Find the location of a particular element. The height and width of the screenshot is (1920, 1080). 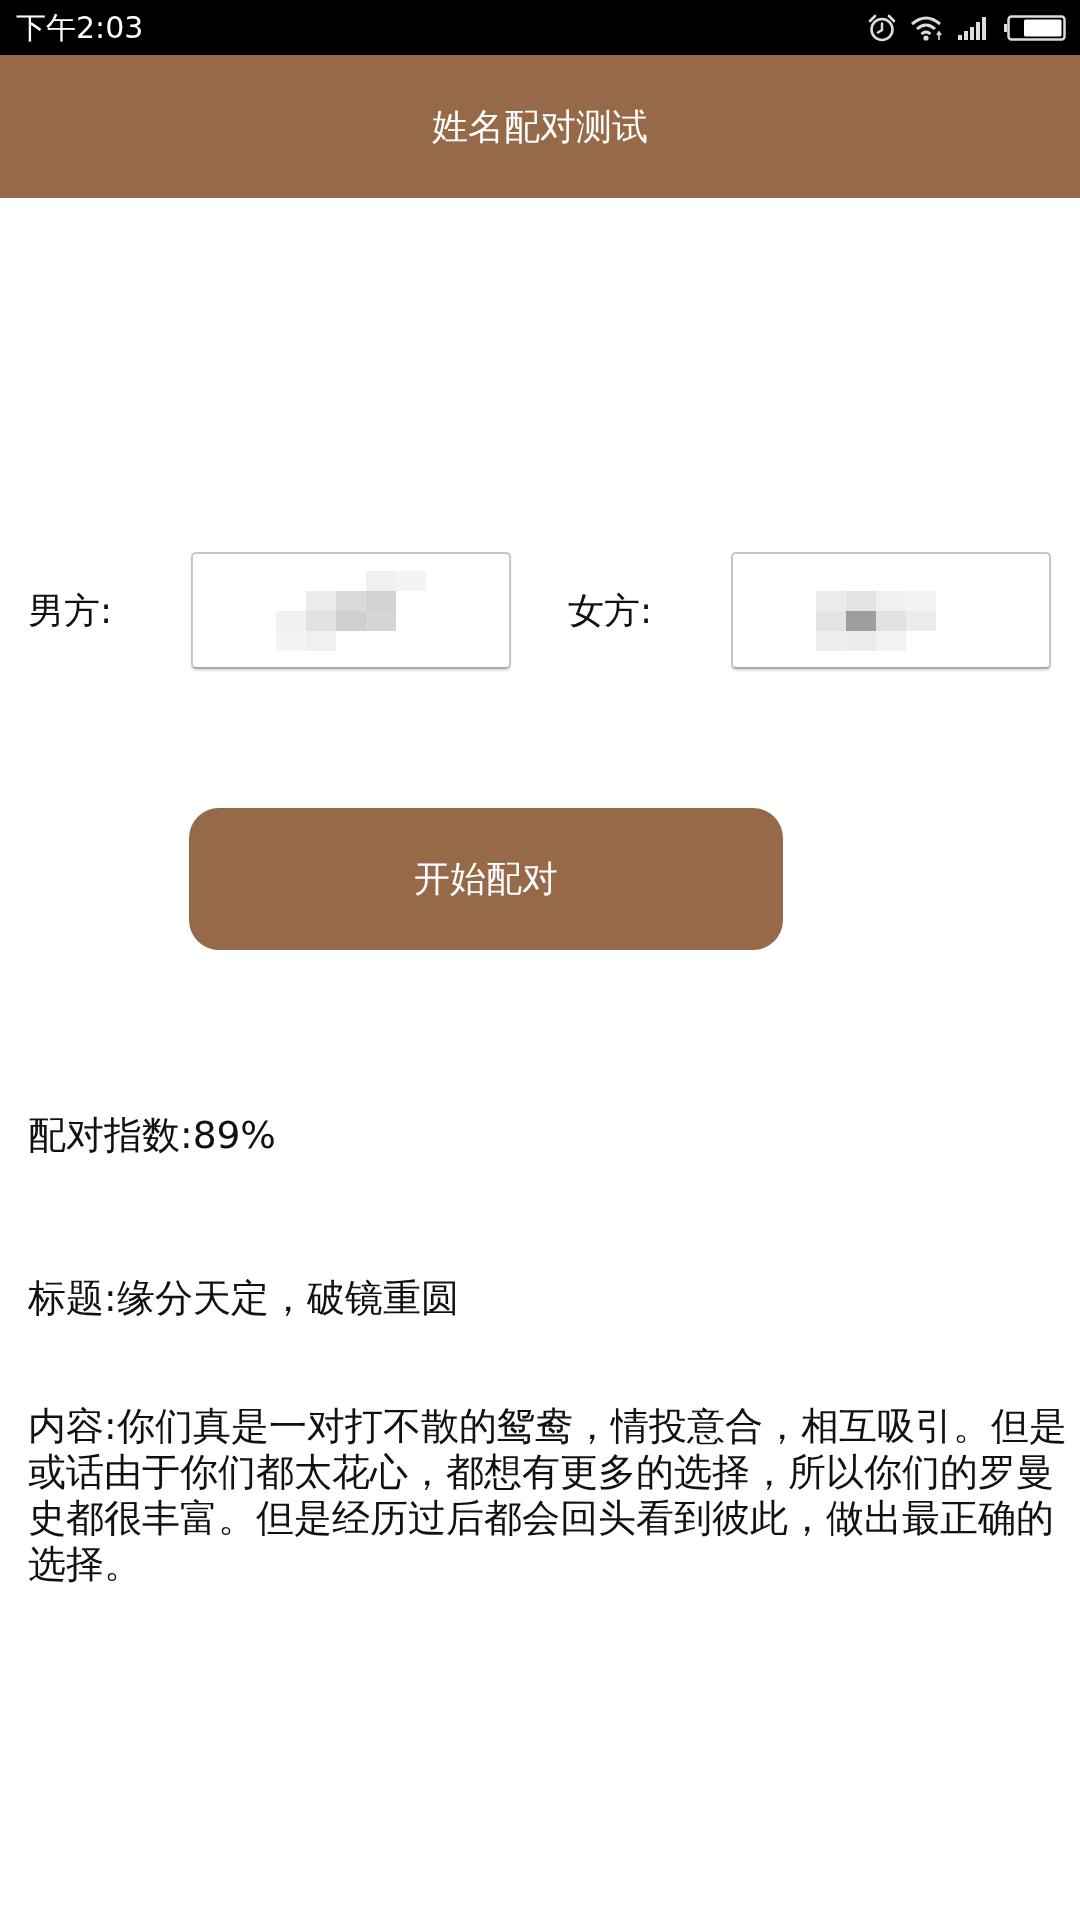

result-title-text: 标题:缘分天定，破镜重圆 is located at coordinates (244, 1298).